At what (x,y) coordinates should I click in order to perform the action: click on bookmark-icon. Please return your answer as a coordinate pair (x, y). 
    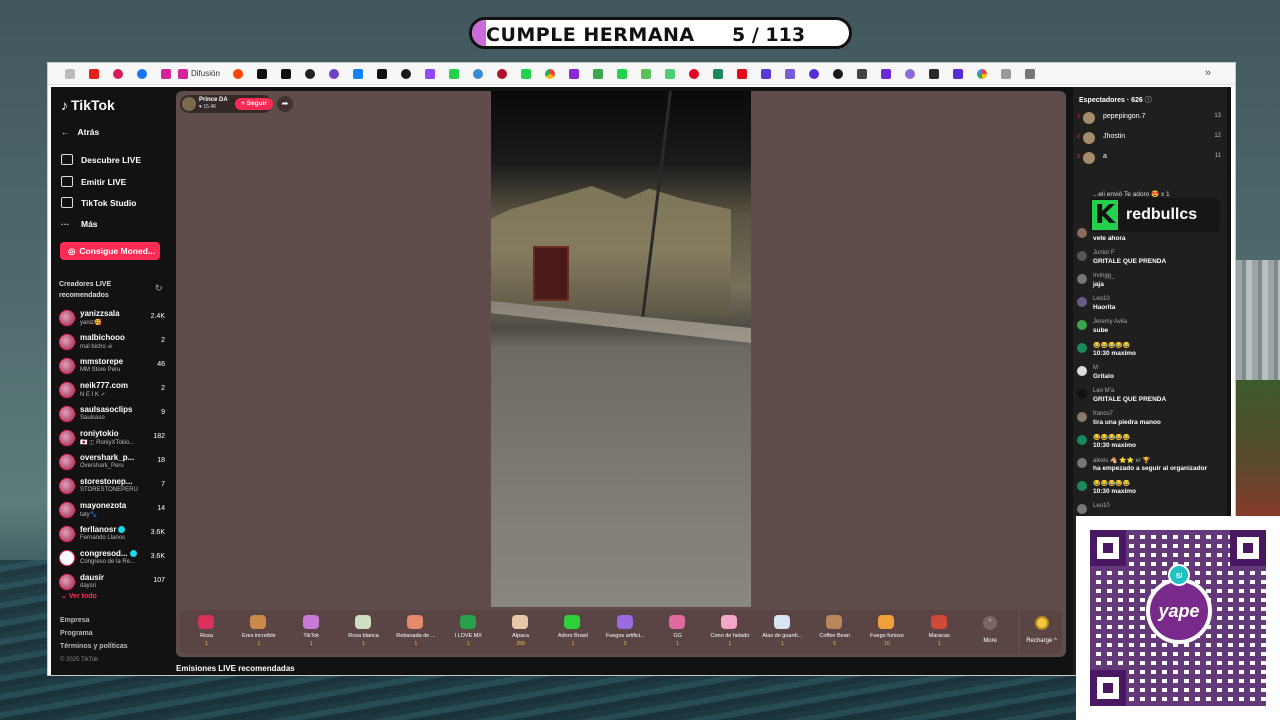
    Looking at the image, I should click on (118, 74).